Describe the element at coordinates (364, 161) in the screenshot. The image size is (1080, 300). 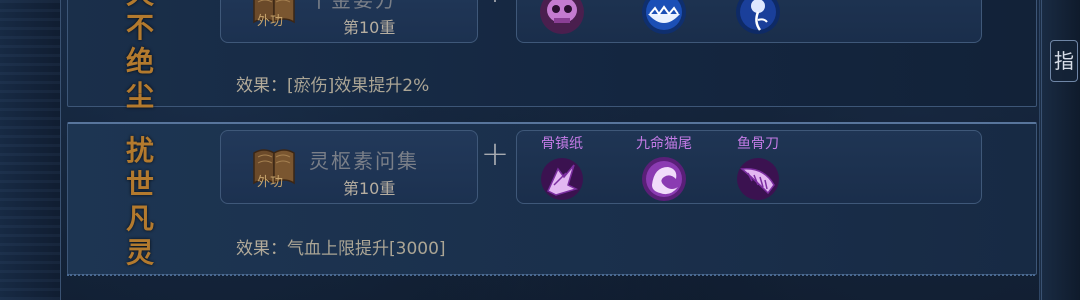
I see `book-name: 灵枢素问集` at that location.